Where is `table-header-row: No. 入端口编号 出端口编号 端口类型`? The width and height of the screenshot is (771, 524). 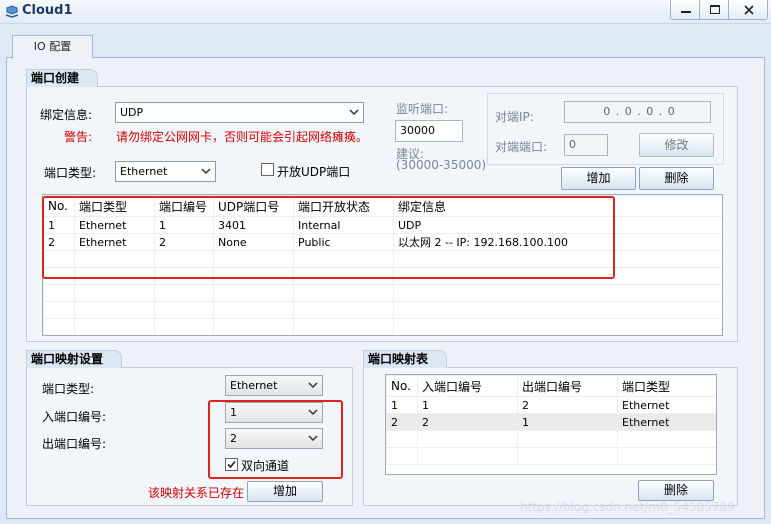 table-header-row: No. 入端口编号 出端口编号 端口类型 is located at coordinates (551, 386).